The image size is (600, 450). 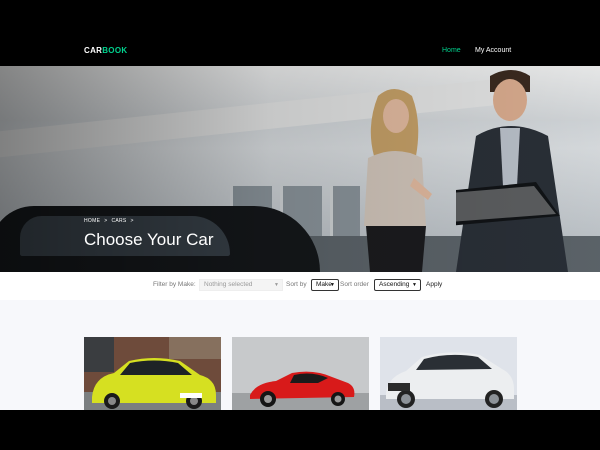 I want to click on car-image-white, so click(x=448, y=373).